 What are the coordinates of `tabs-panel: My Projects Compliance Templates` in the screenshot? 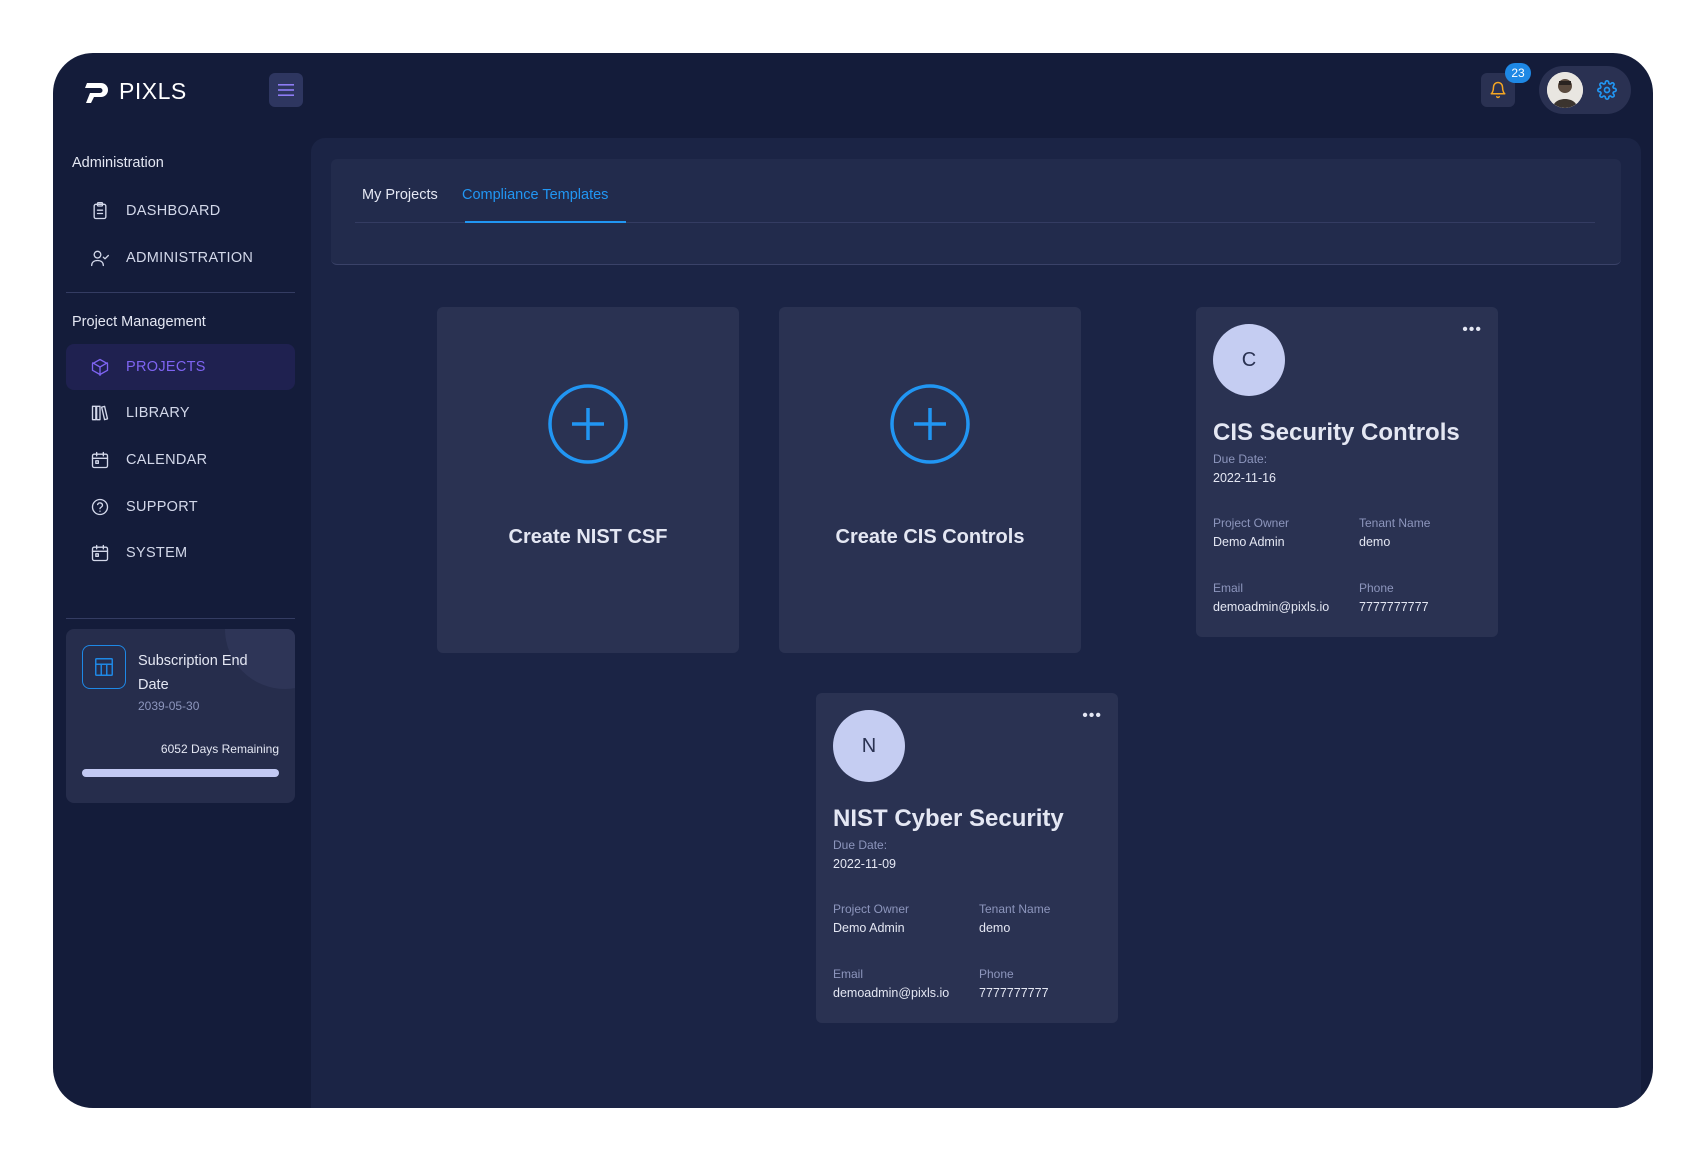 It's located at (976, 212).